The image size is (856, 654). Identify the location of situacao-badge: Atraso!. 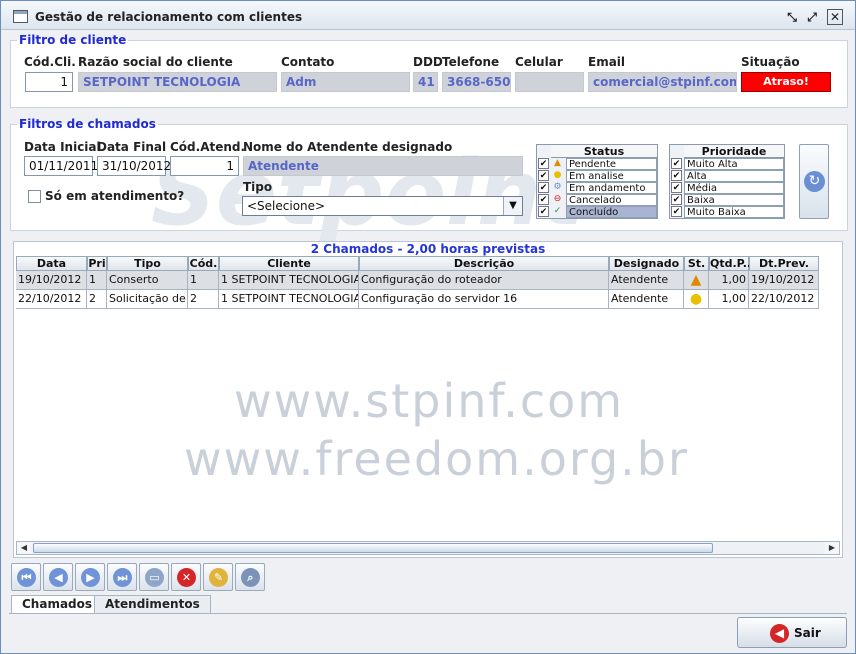
(786, 82).